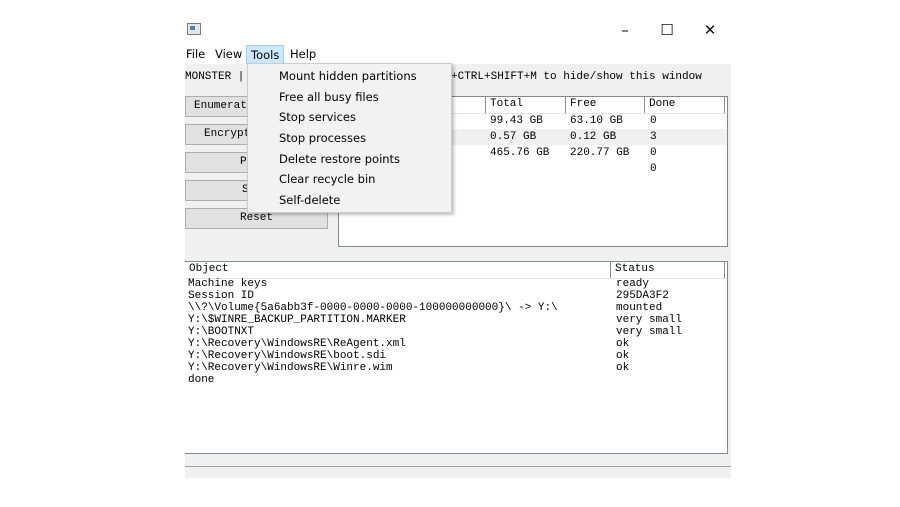 The image size is (900, 507). What do you see at coordinates (456, 332) in the screenshot?
I see `list-item: Y:\BOOTNXT very small` at bounding box center [456, 332].